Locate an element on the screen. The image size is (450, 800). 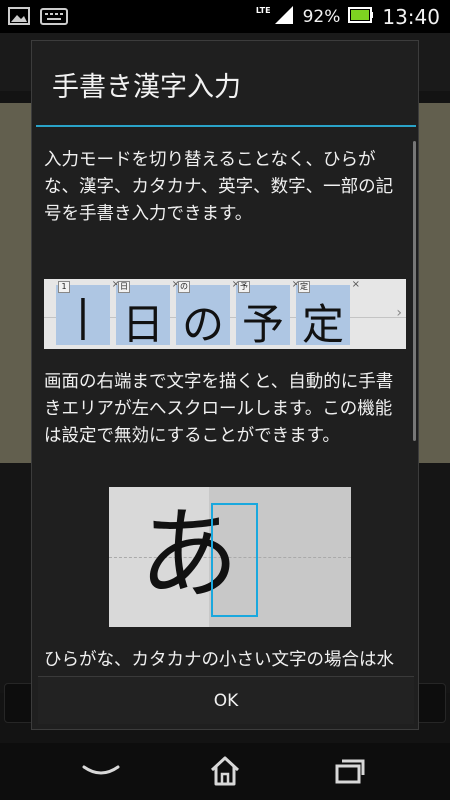
example-cell: の × の is located at coordinates (208, 314).